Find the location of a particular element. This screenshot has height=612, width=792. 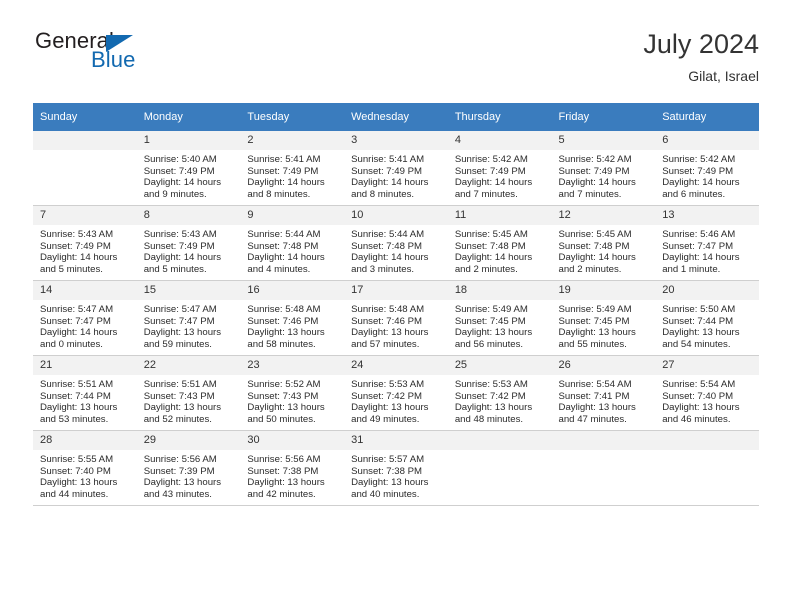

day-number: 6 is located at coordinates (707, 140).